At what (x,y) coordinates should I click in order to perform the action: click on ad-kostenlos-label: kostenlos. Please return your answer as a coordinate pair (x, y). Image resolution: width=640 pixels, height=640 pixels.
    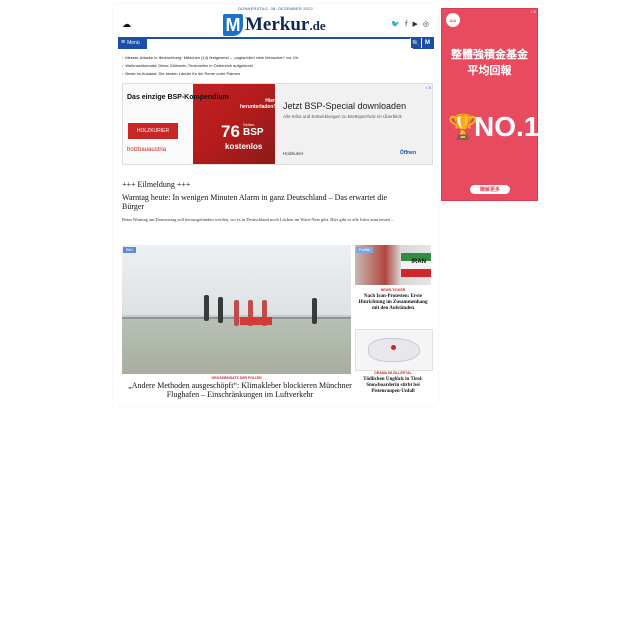
    Looking at the image, I should click on (244, 146).